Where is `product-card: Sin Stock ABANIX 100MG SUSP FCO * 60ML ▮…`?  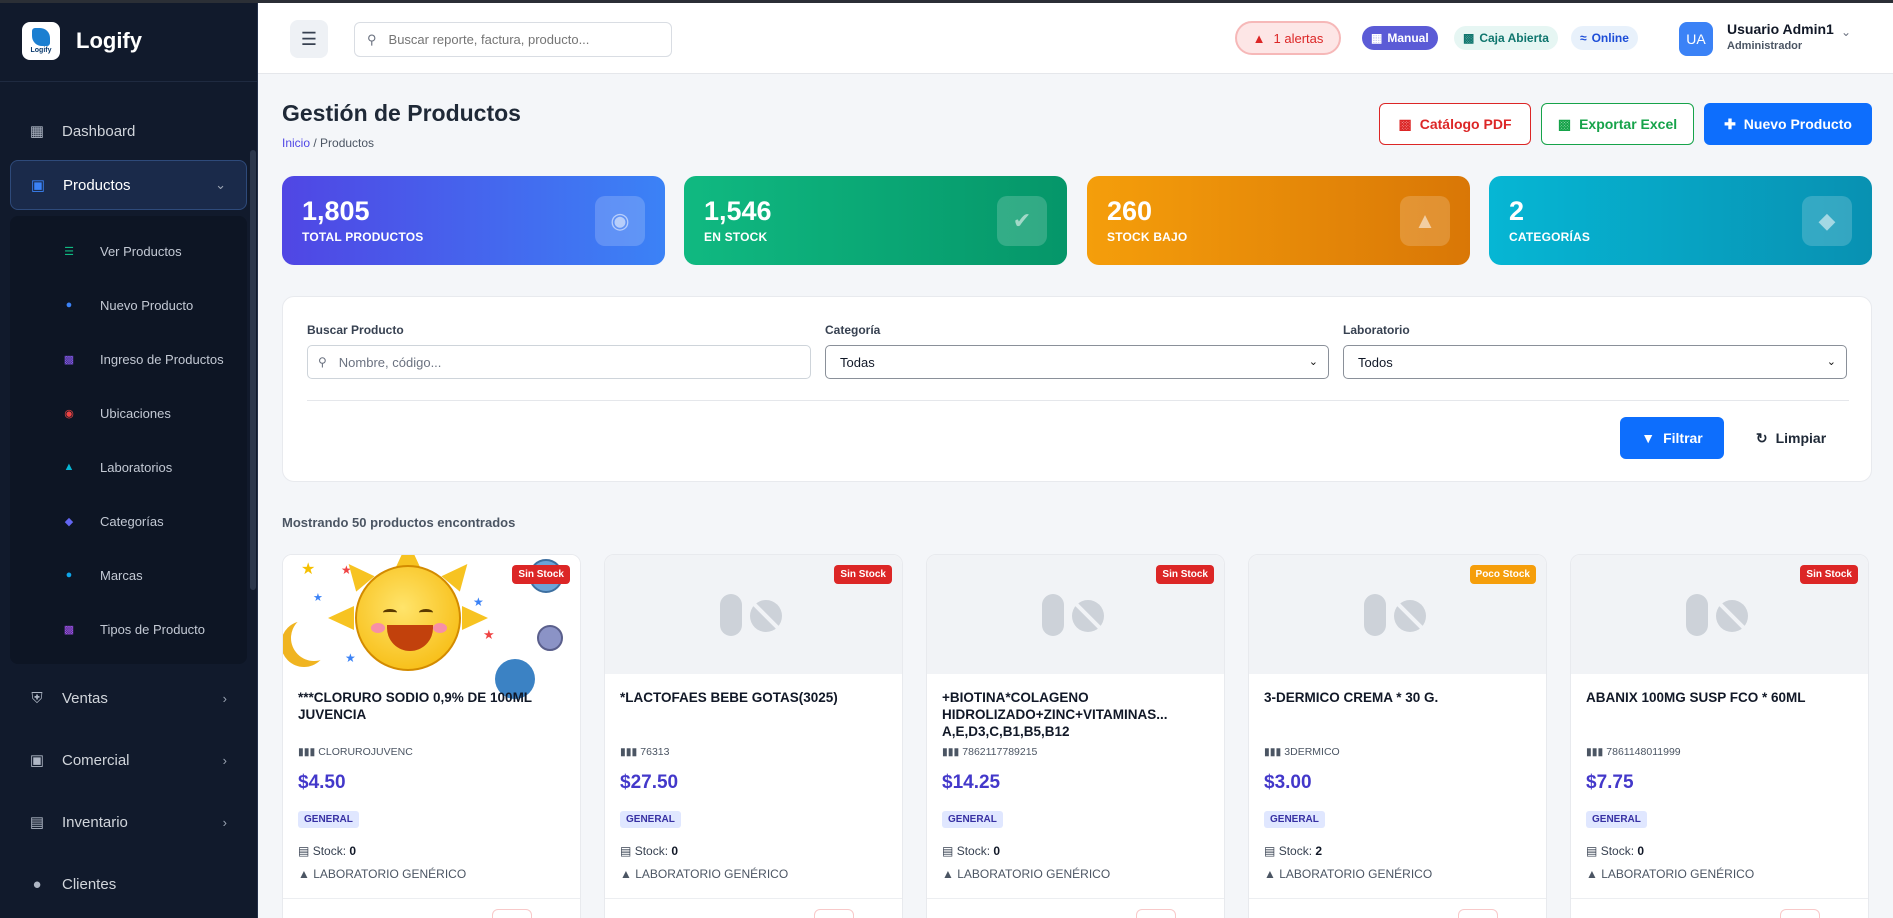 product-card: Sin Stock ABANIX 100MG SUSP FCO * 60ML ▮… is located at coordinates (1719, 736).